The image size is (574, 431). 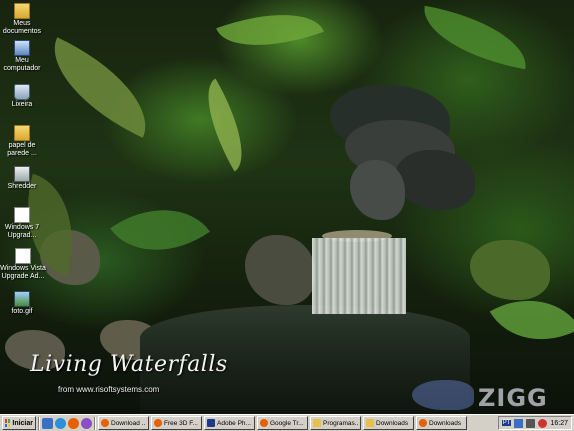 I want to click on pt-language-icon: PT, so click(x=506, y=423).